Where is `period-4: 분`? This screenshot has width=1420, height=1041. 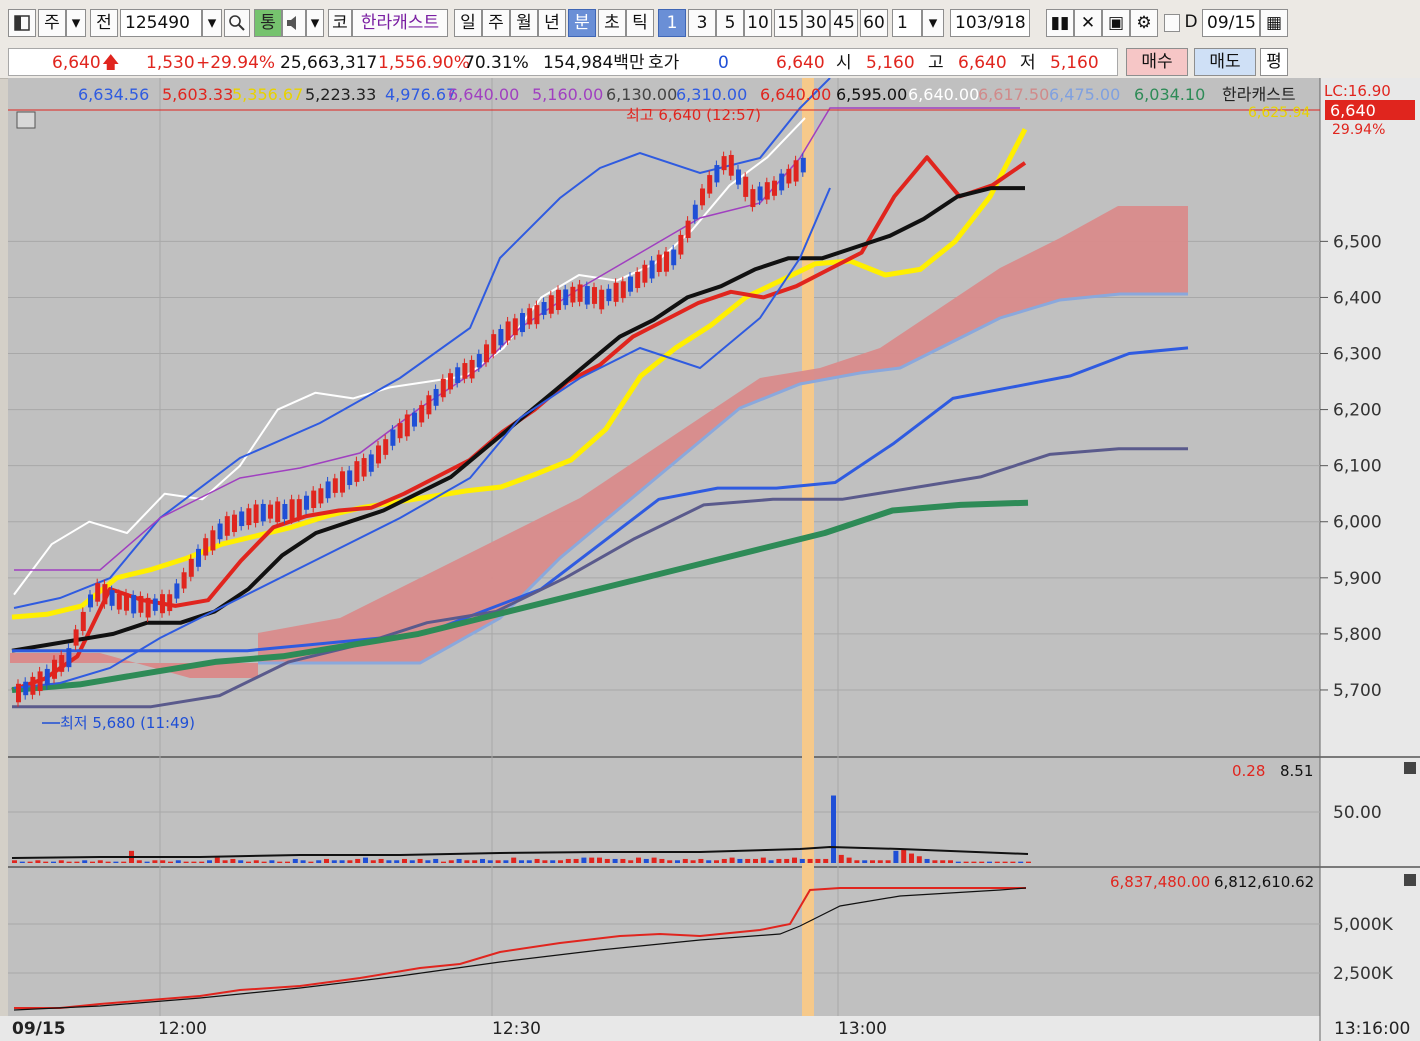
period-4: 분 is located at coordinates (582, 23).